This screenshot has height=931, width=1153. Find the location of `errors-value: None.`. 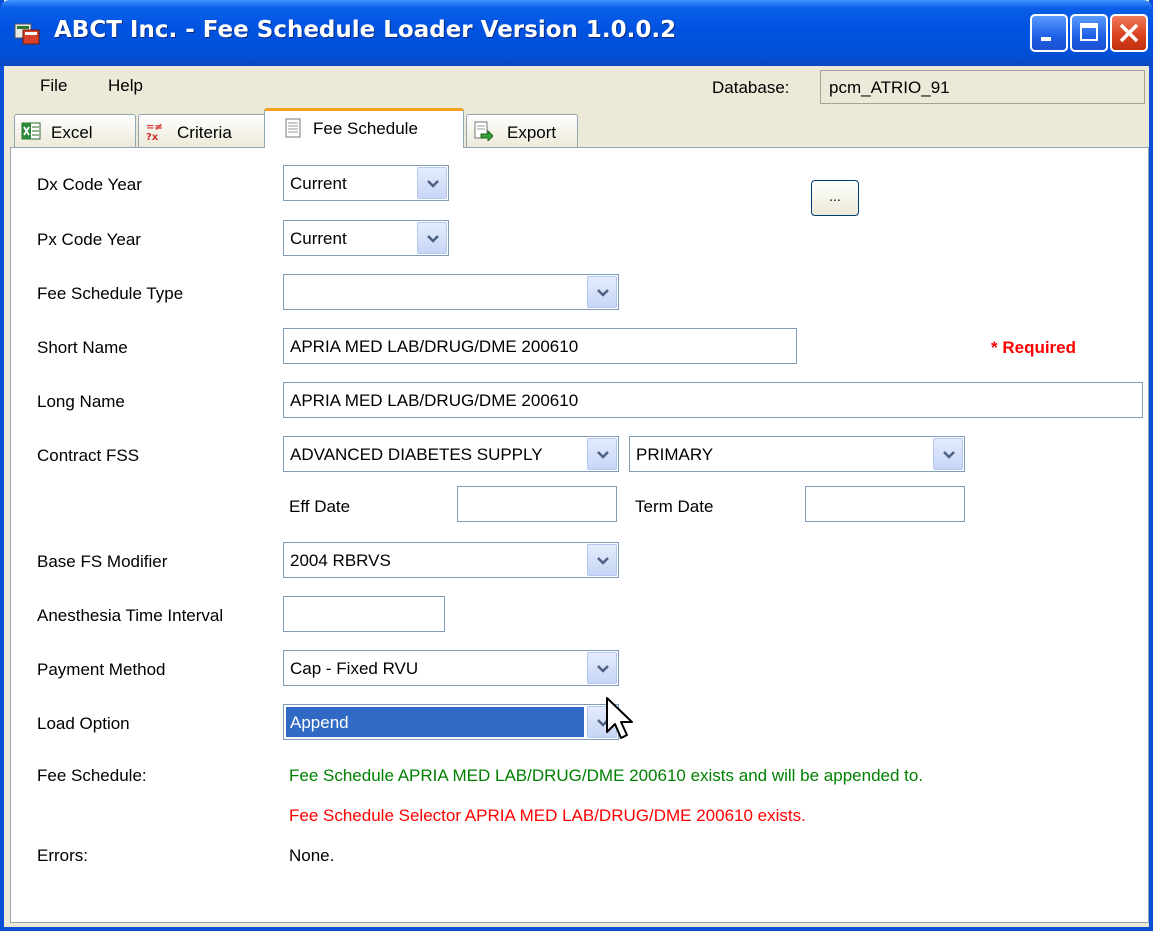

errors-value: None. is located at coordinates (312, 855).